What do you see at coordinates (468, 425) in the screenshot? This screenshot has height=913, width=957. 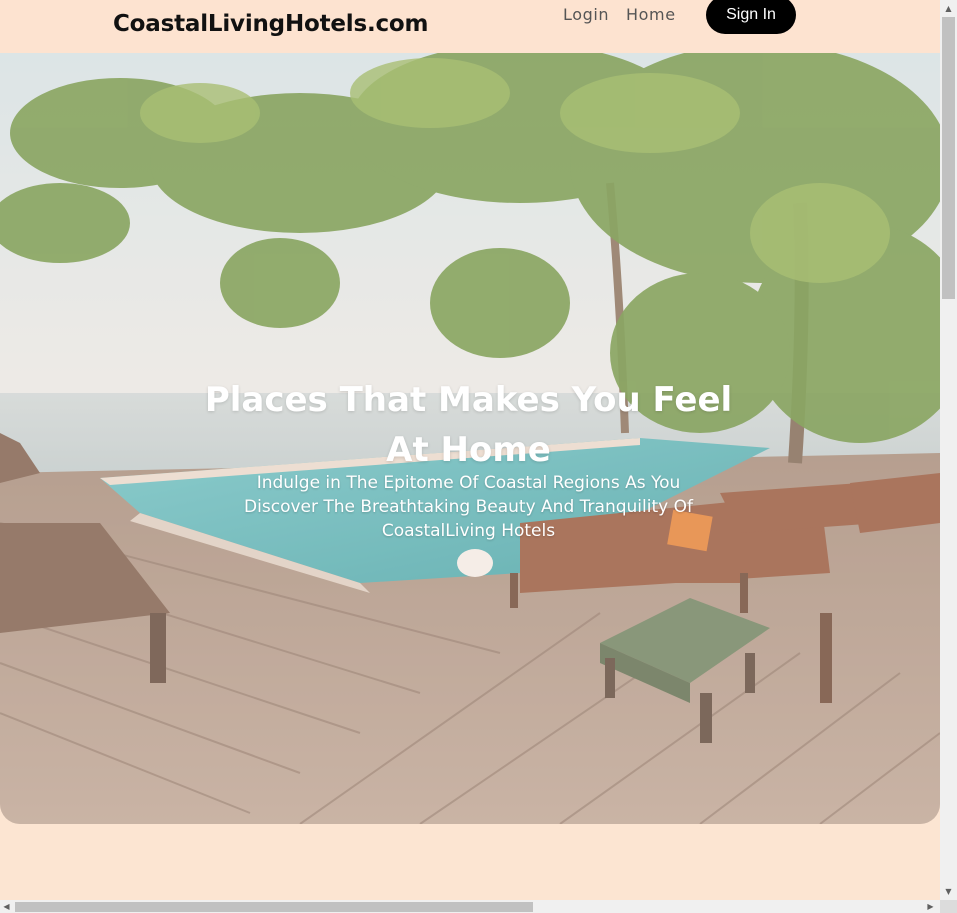 I see `hero-title: Places That Makes You Feel At Home` at bounding box center [468, 425].